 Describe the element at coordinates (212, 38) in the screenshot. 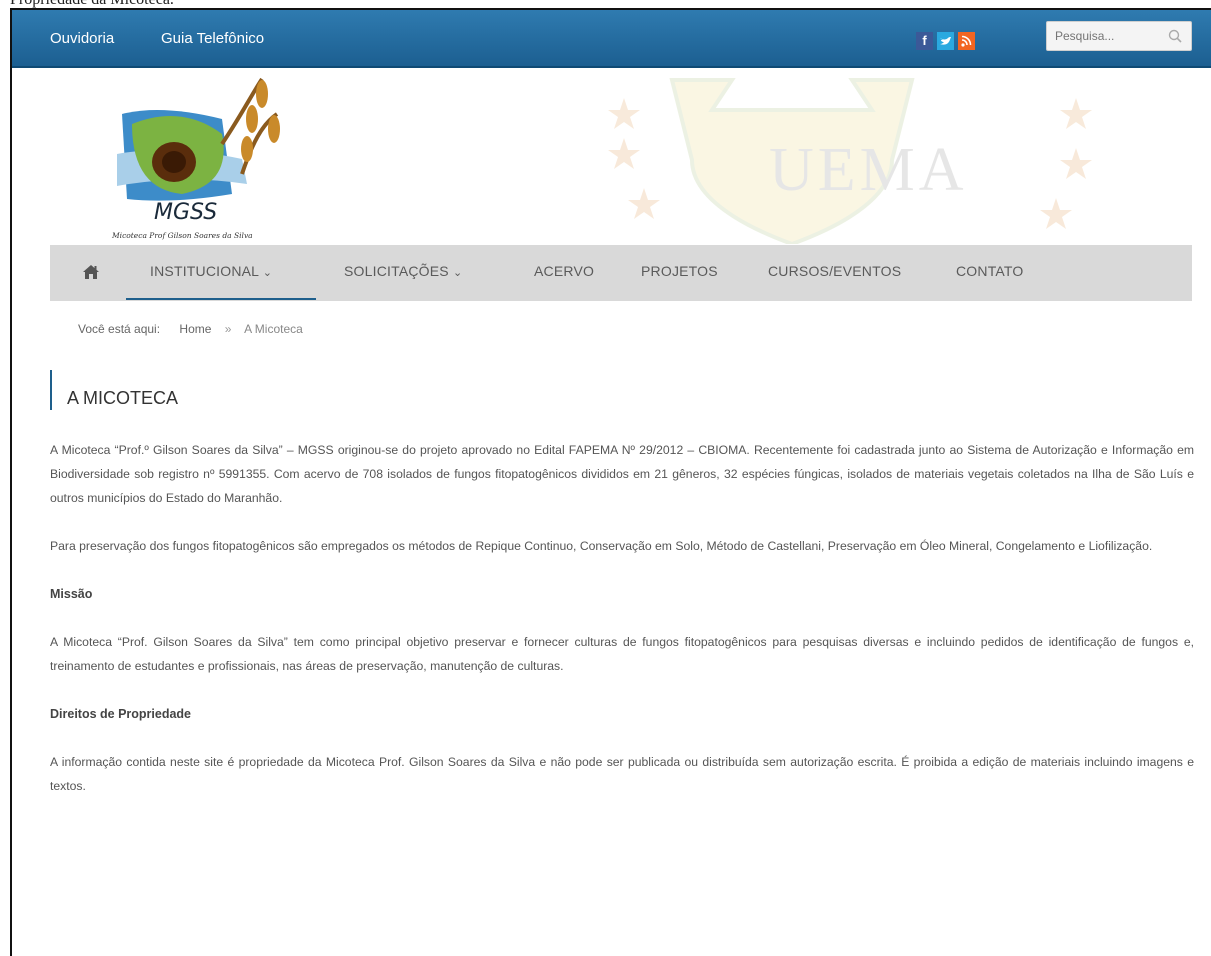

I see `link-guia-telefonico: Guia Telefônico` at that location.